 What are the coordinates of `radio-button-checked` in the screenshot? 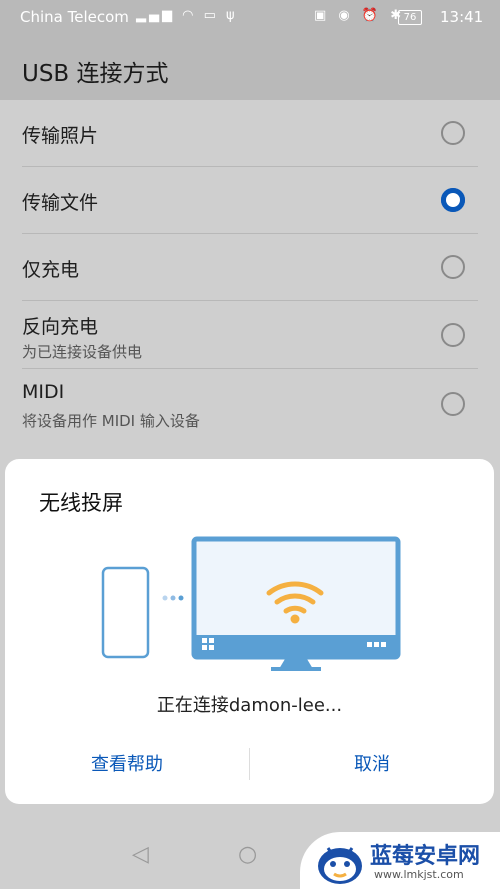 It's located at (453, 200).